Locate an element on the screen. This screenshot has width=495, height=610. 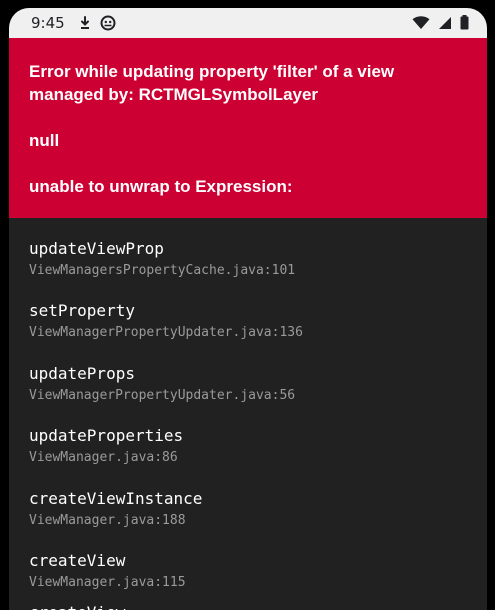
download-icon is located at coordinates (85, 23).